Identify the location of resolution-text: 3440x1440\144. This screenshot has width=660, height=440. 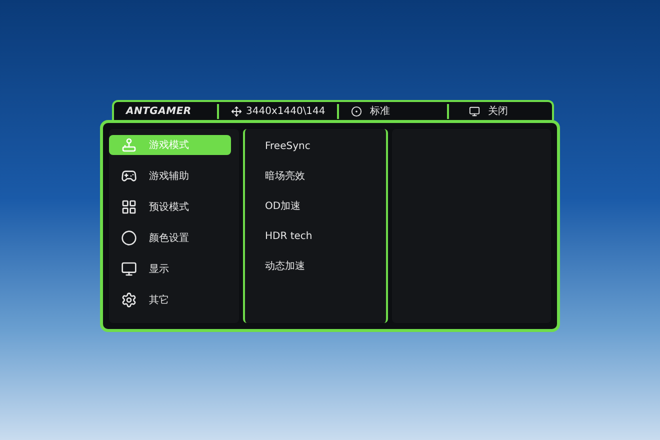
(286, 111).